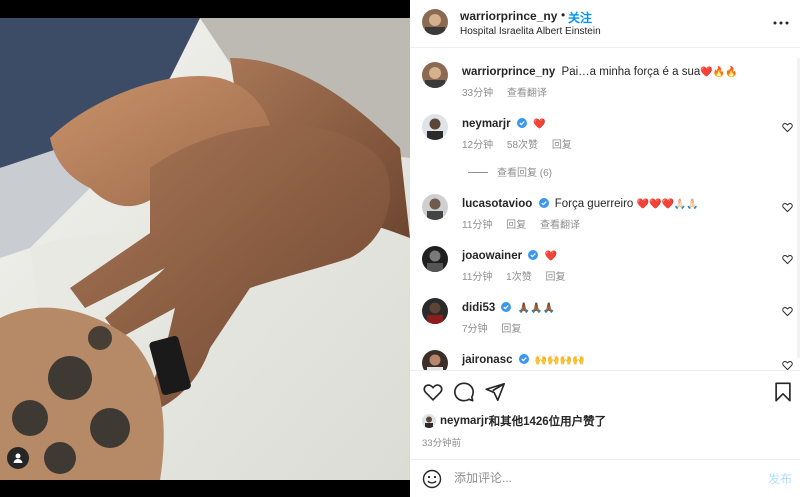  I want to click on comment-line: jaironasc 🙌🙌🙌🙌, so click(523, 360).